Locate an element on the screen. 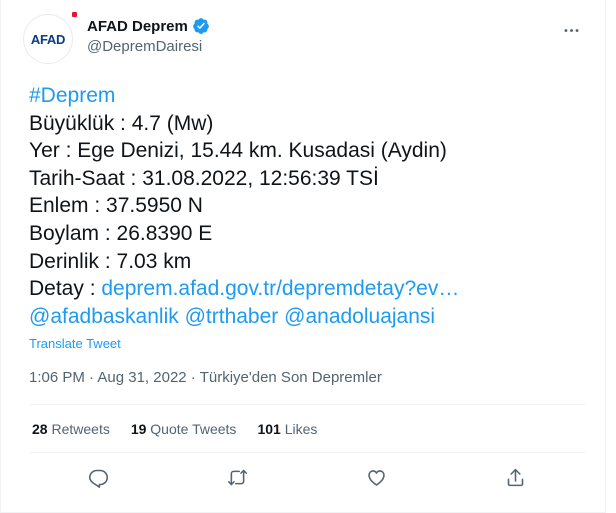 The height and width of the screenshot is (513, 616). reply-icon is located at coordinates (98, 480).